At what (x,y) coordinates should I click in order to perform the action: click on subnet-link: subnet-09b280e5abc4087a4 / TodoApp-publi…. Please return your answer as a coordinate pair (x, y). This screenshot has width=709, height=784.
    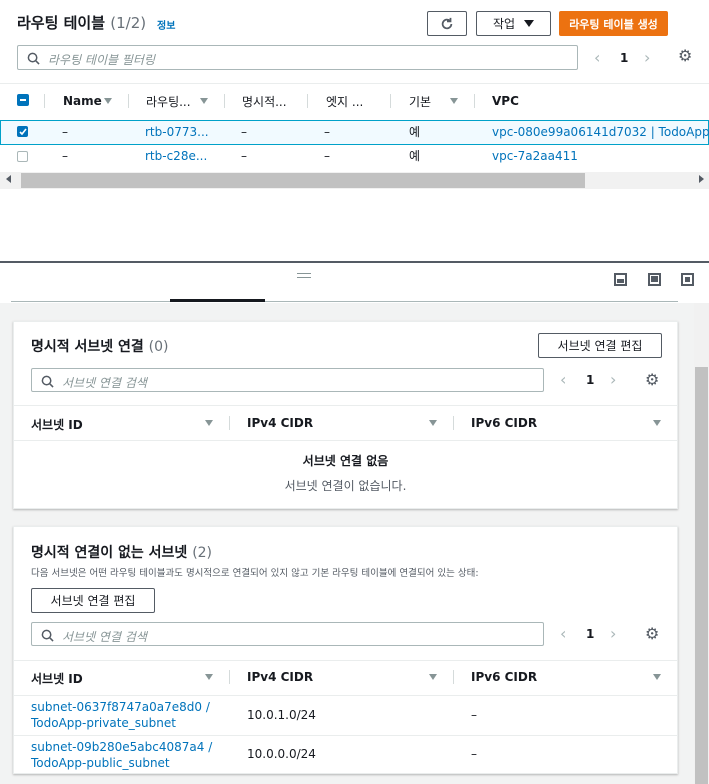
    Looking at the image, I should click on (121, 755).